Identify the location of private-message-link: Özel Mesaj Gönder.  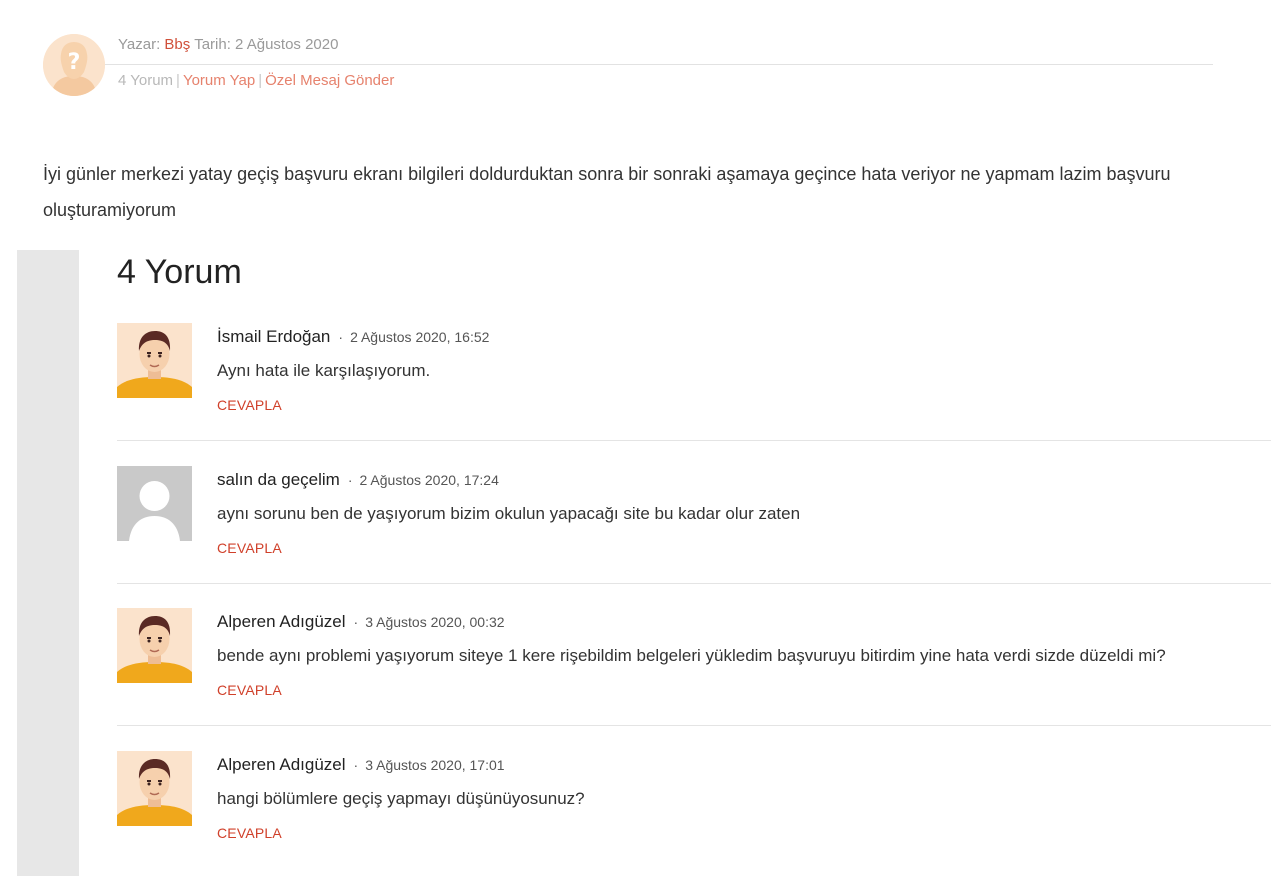
(329, 80).